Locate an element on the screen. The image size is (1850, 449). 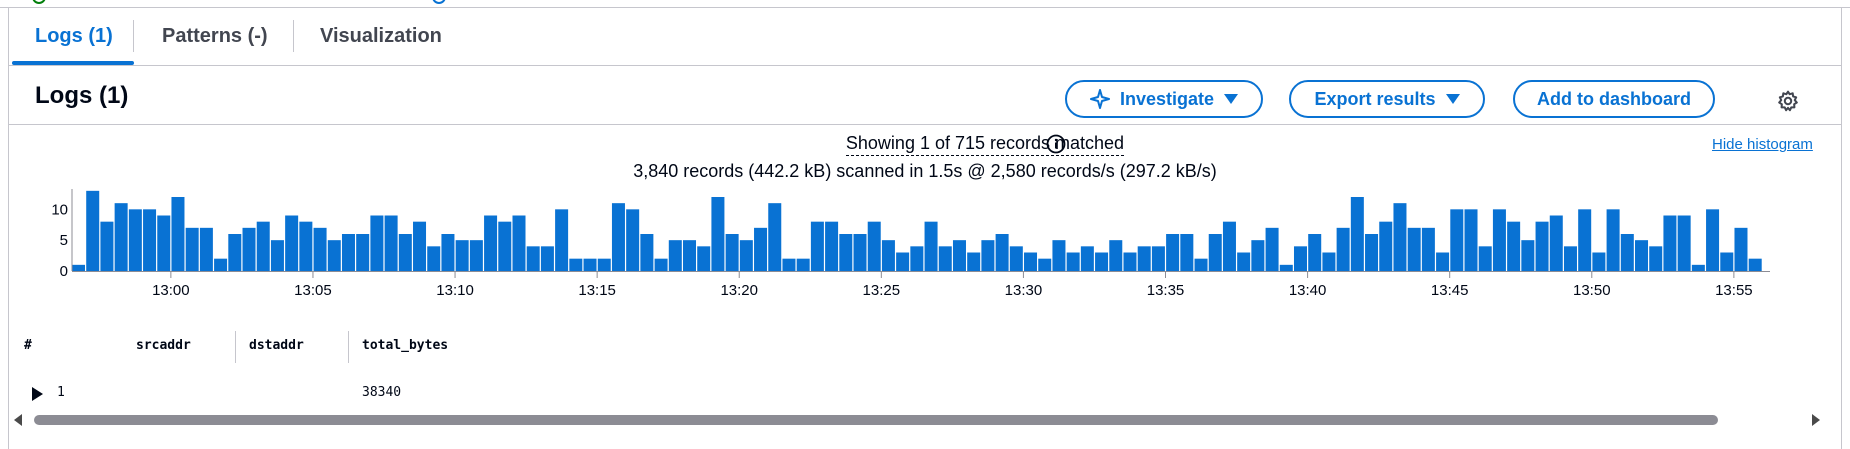
tab-visualization: Visualization is located at coordinates (381, 36).